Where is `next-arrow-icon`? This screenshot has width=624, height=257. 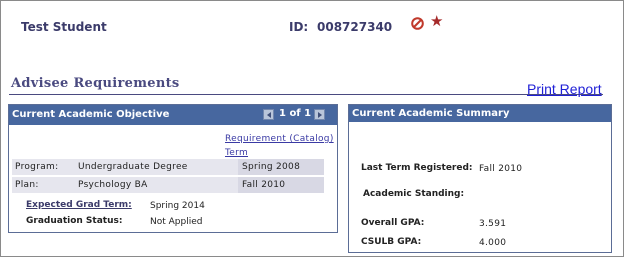
next-arrow-icon is located at coordinates (319, 114).